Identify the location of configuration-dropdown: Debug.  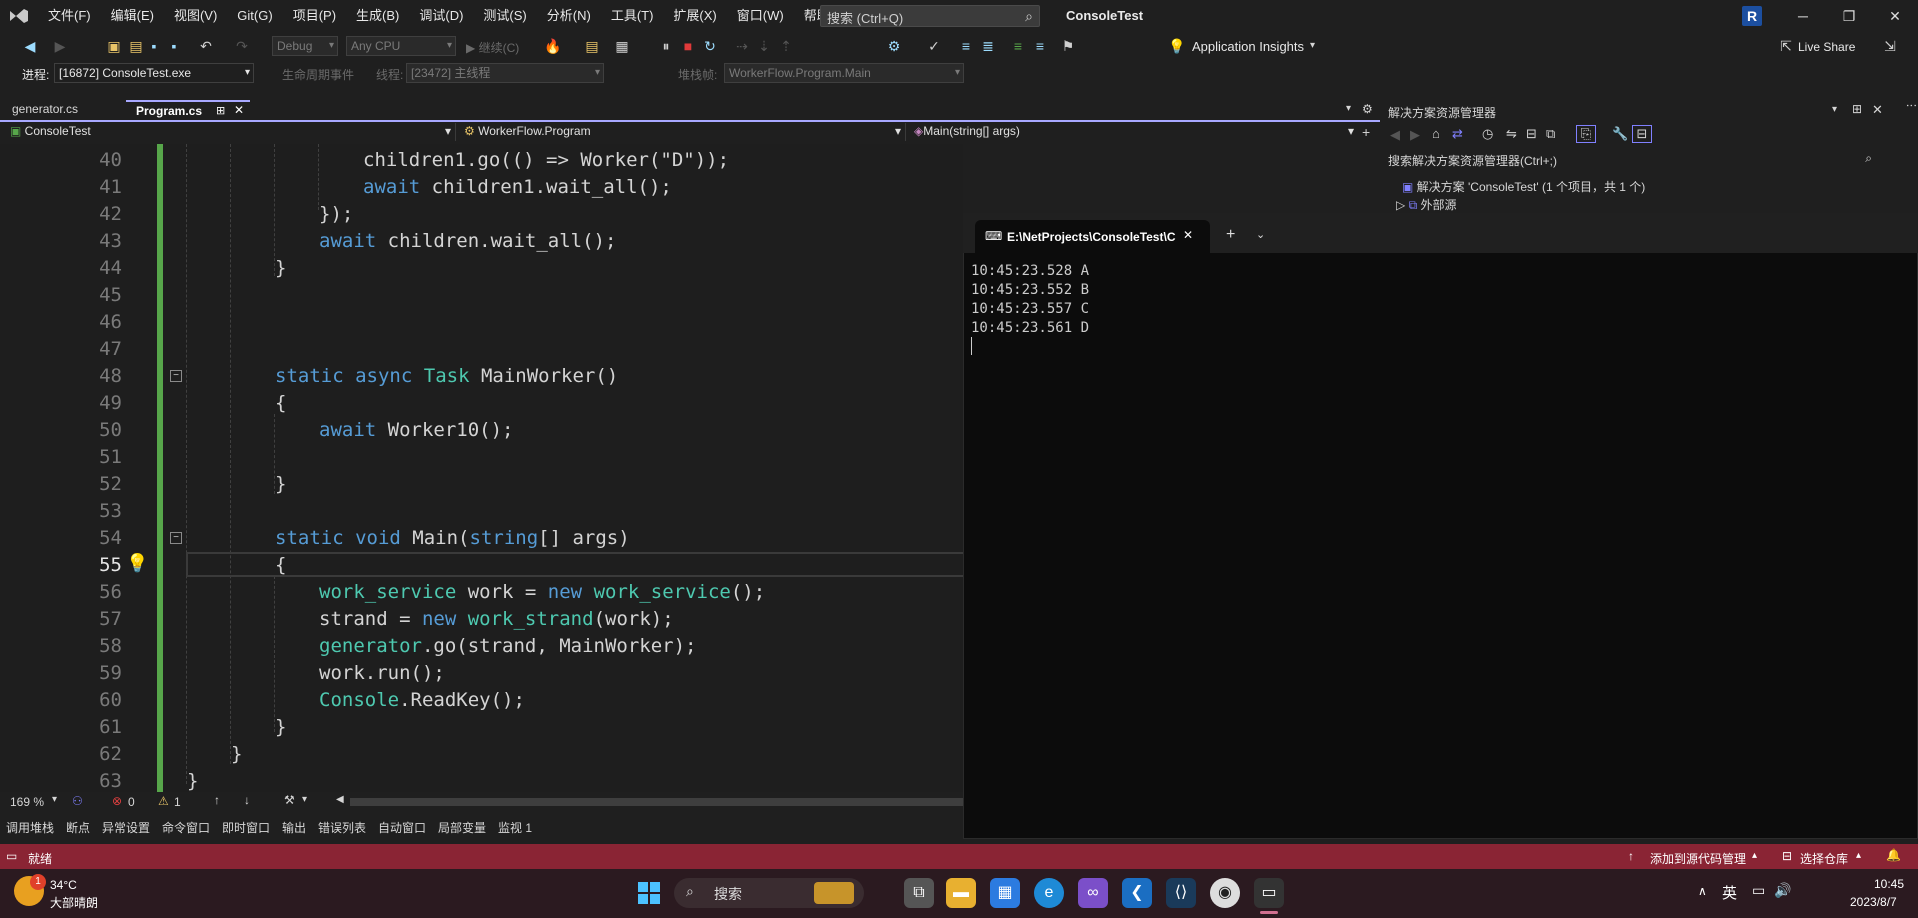
(305, 46).